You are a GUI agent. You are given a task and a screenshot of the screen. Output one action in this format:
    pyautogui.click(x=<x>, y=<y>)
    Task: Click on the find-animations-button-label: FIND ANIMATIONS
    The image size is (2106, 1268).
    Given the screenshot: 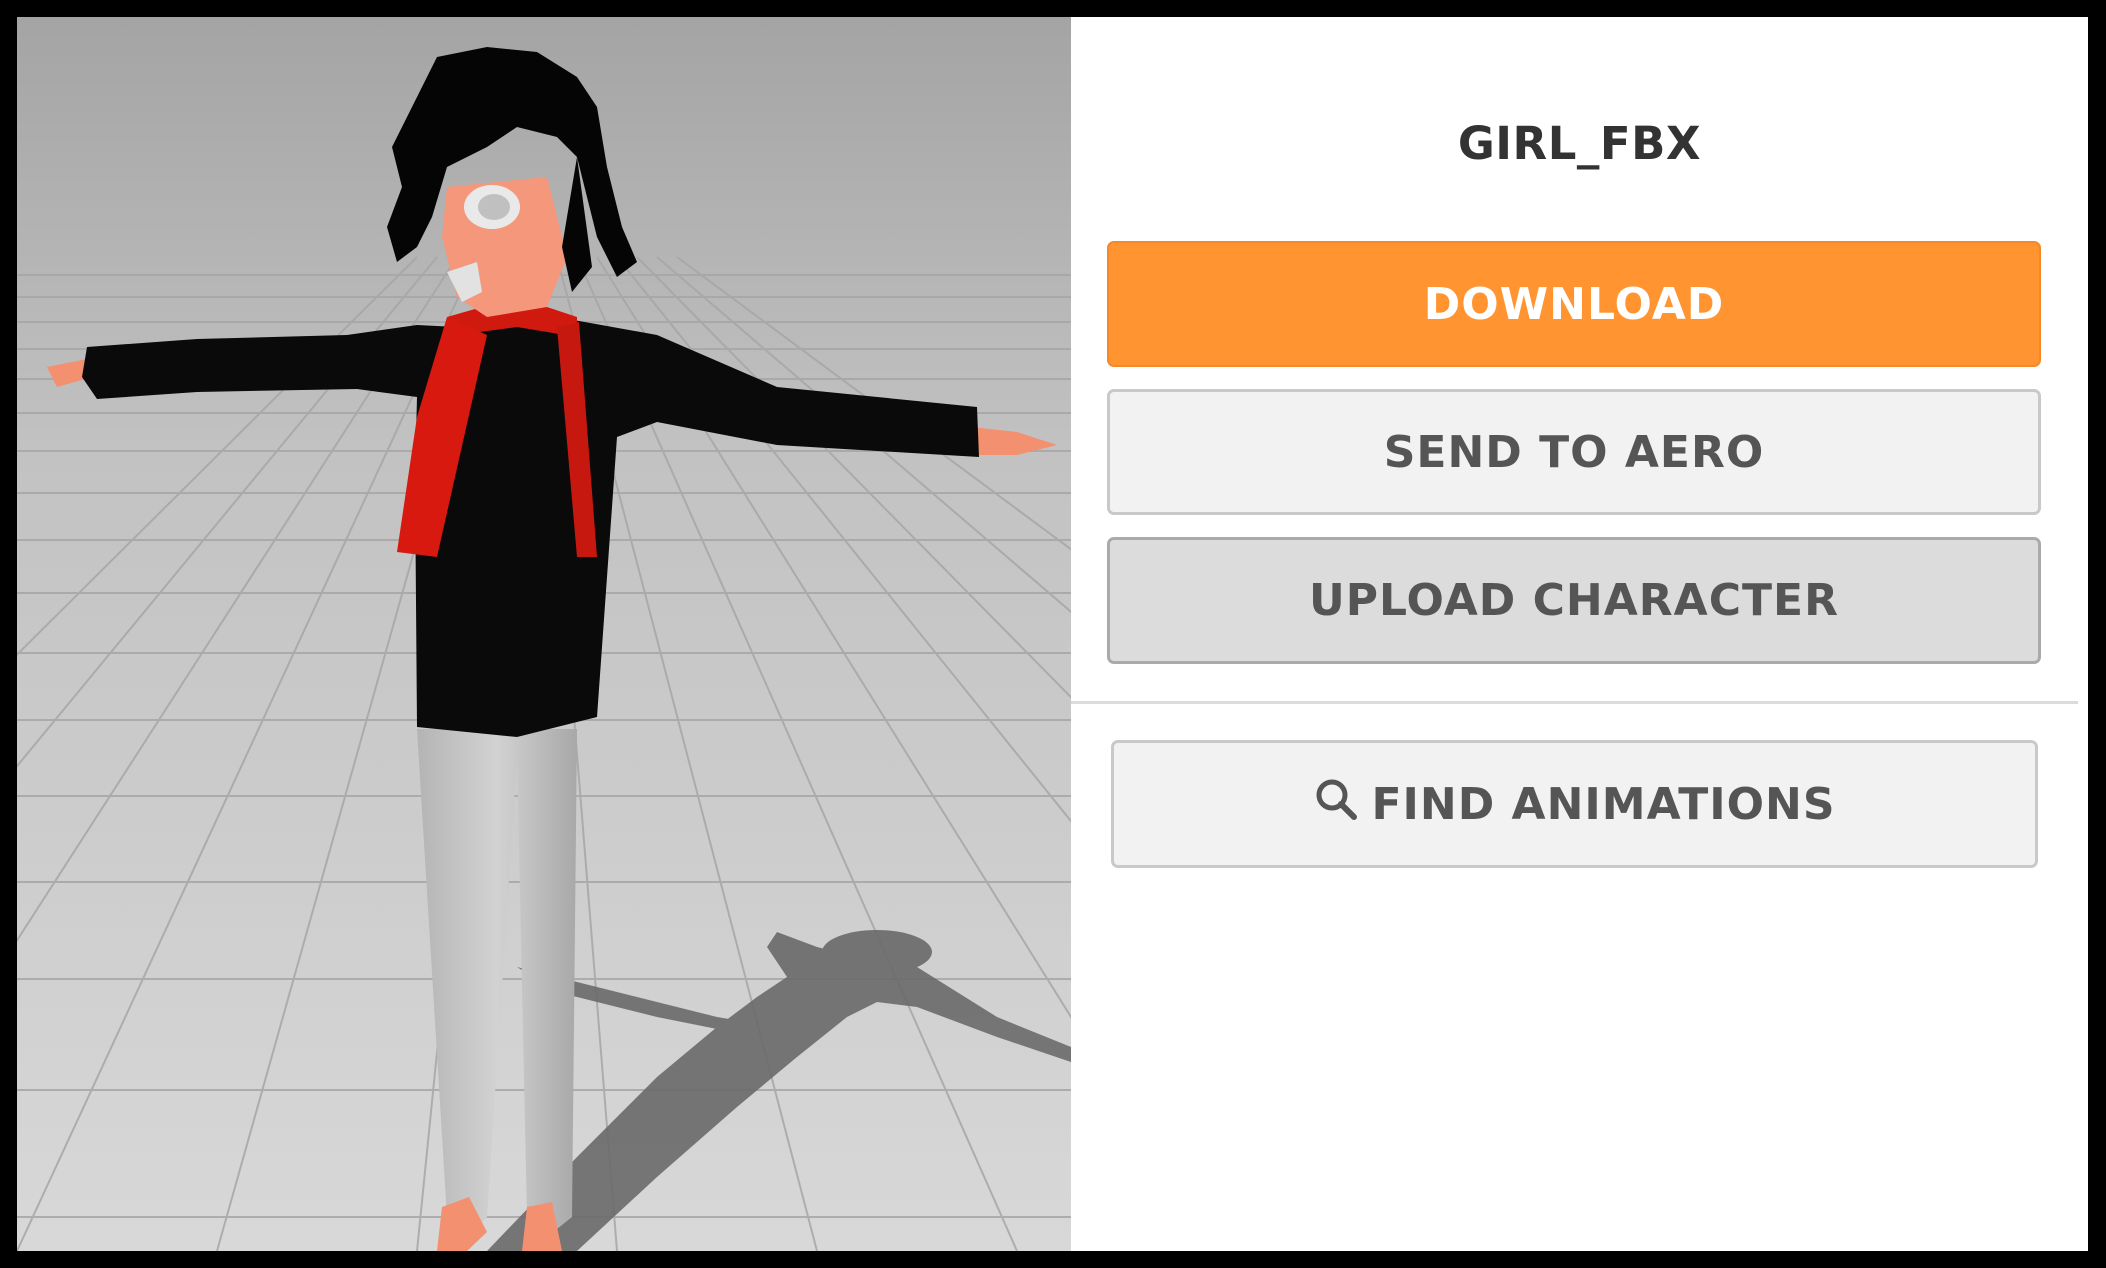 What is the action you would take?
    pyautogui.click(x=1603, y=804)
    